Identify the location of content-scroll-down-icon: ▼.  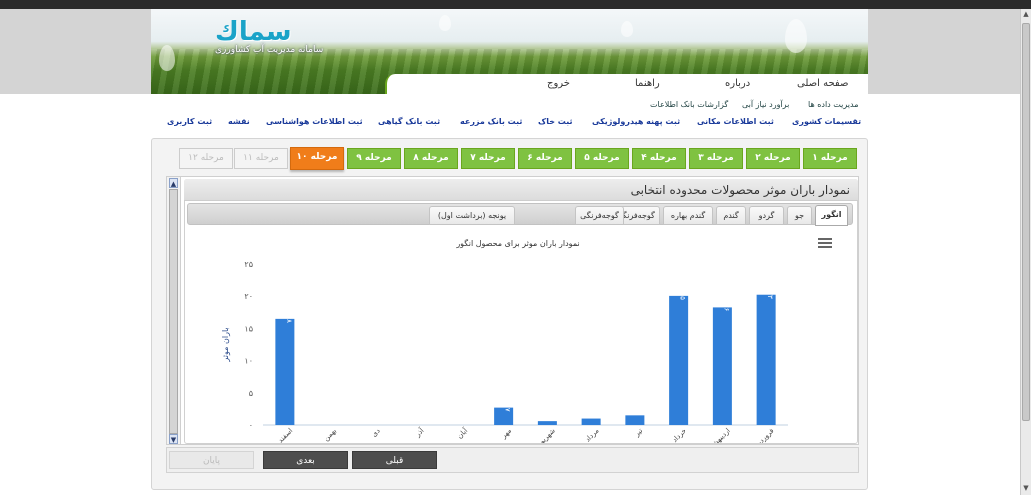
(173, 439).